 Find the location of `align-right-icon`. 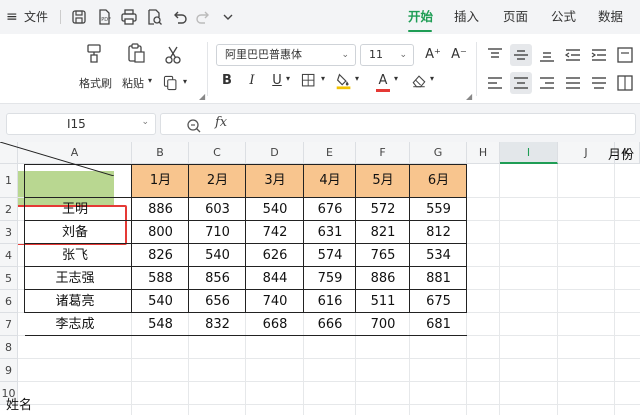

align-right-icon is located at coordinates (547, 83).